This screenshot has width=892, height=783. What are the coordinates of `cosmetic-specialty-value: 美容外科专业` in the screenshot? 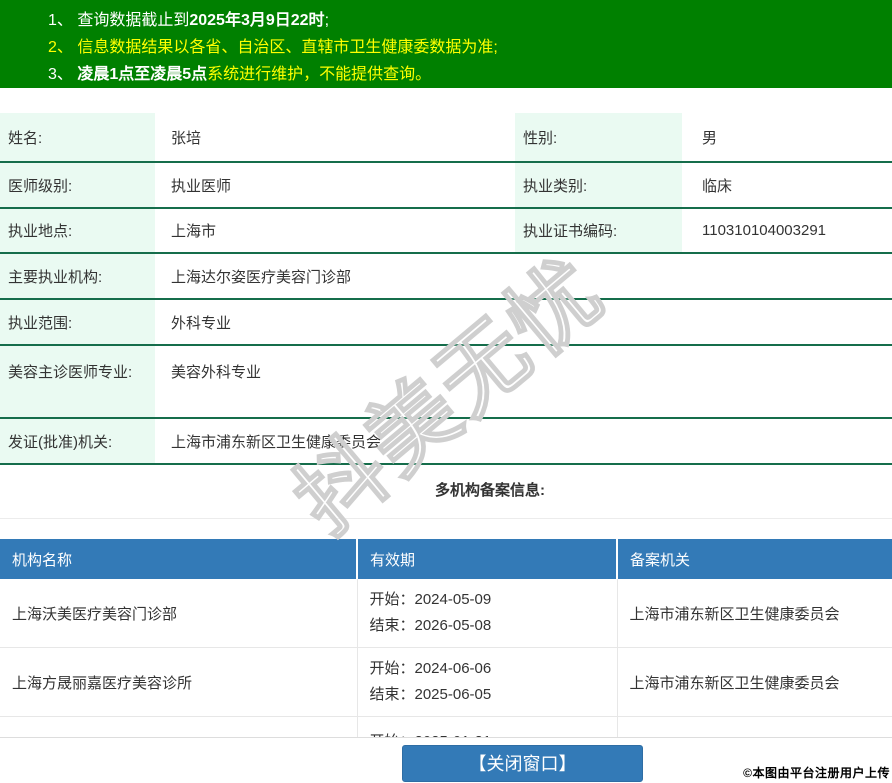 It's located at (523, 382).